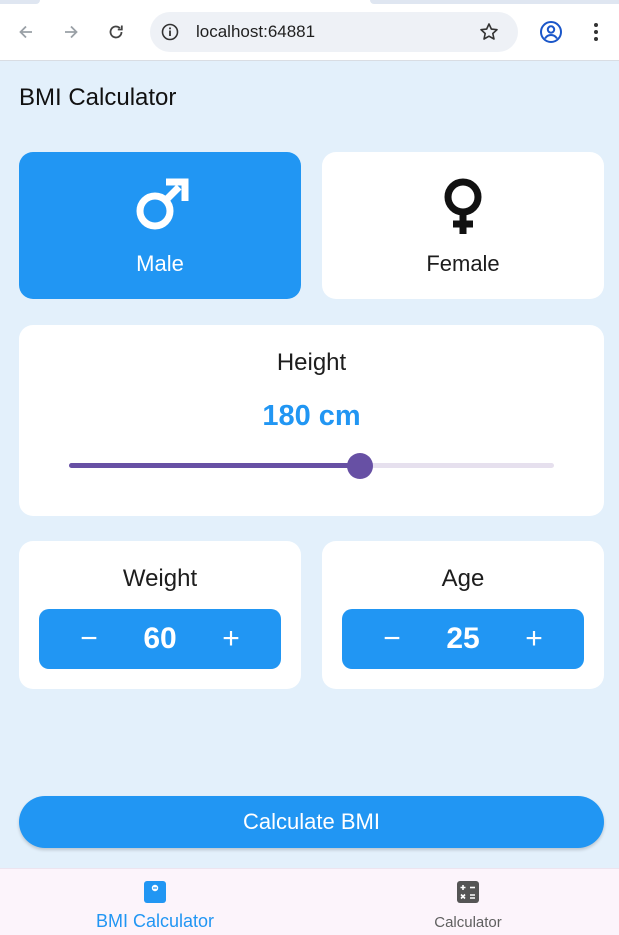  What do you see at coordinates (311, 822) in the screenshot?
I see `calculate-bmi-button: Calculate BMI` at bounding box center [311, 822].